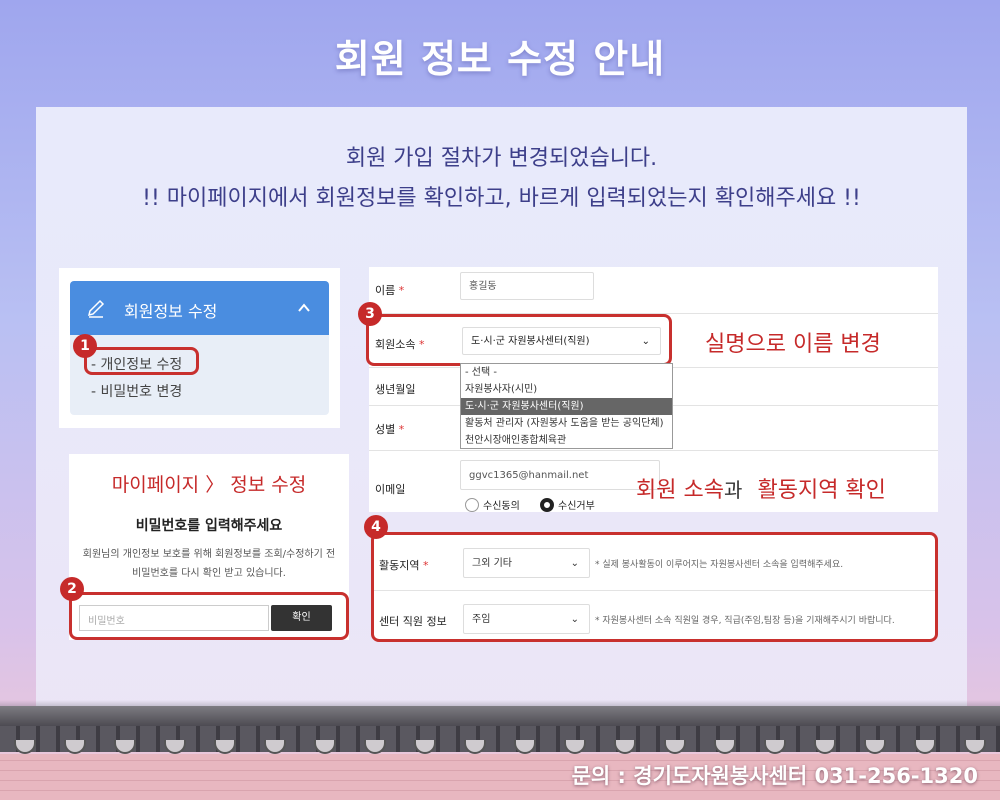  What do you see at coordinates (527, 286) in the screenshot?
I see `name-input: 홍길동` at bounding box center [527, 286].